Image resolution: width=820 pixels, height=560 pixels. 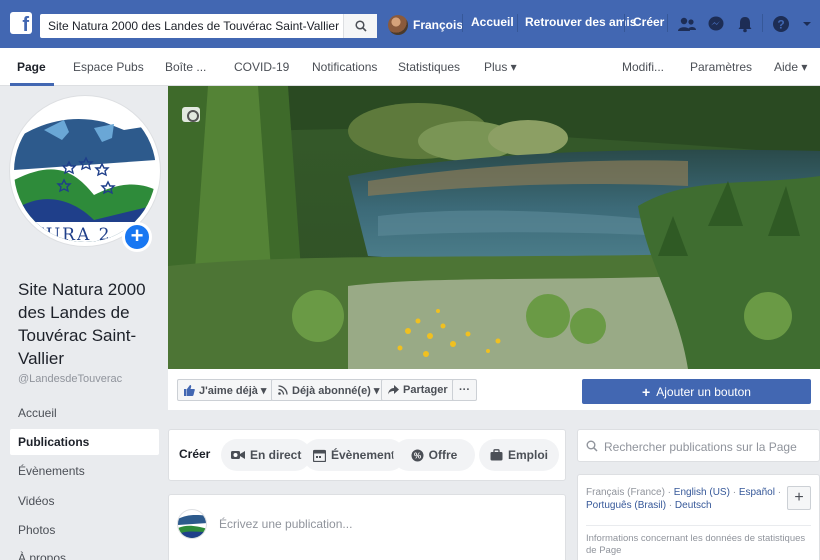 What do you see at coordinates (363, 455) in the screenshot?
I see `event-label: Évènement` at bounding box center [363, 455].